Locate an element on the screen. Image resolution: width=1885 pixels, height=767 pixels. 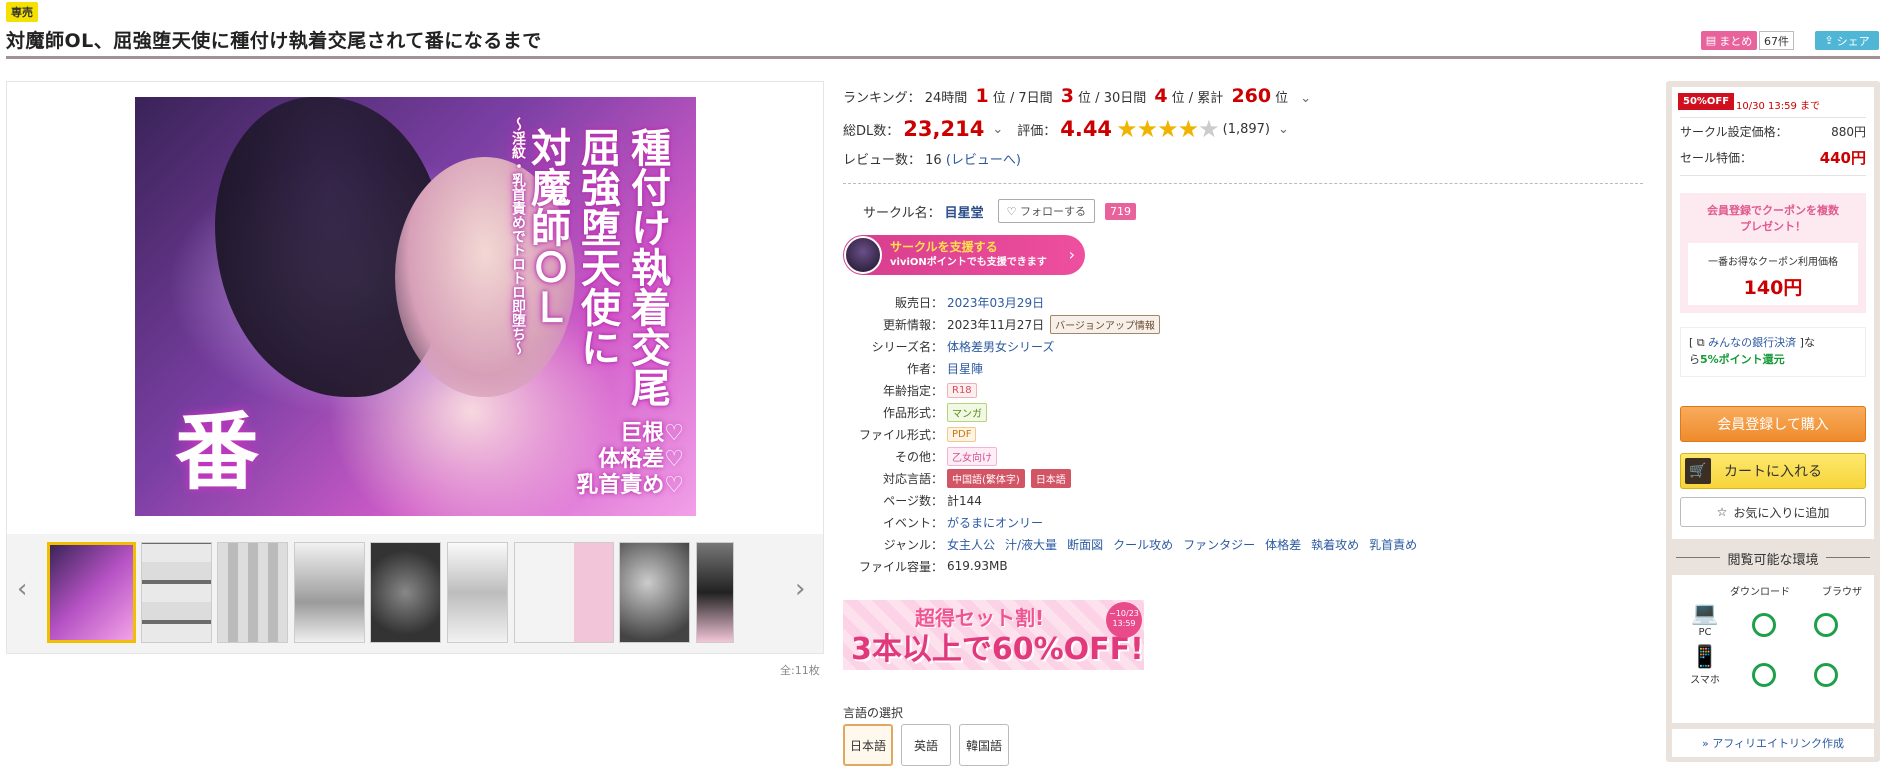
matome-button: ▤ まとめ is located at coordinates (1729, 40).